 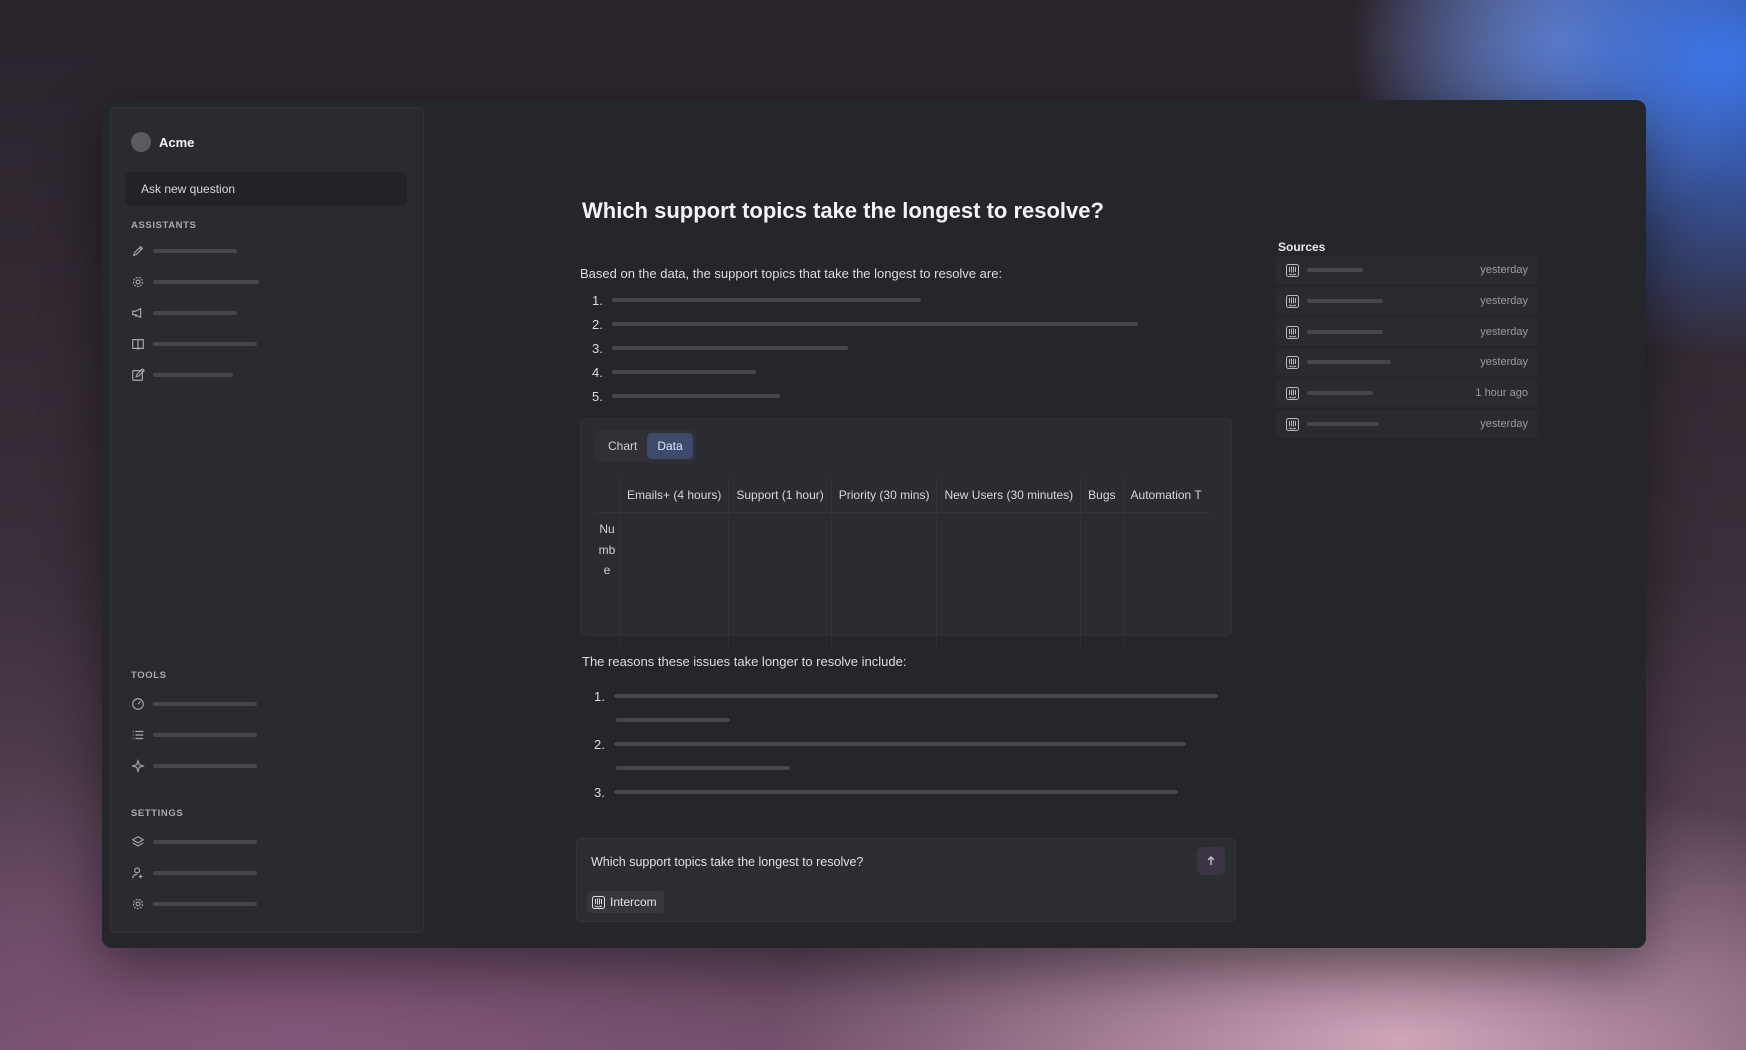 I want to click on list-item: 2., so click(x=865, y=324).